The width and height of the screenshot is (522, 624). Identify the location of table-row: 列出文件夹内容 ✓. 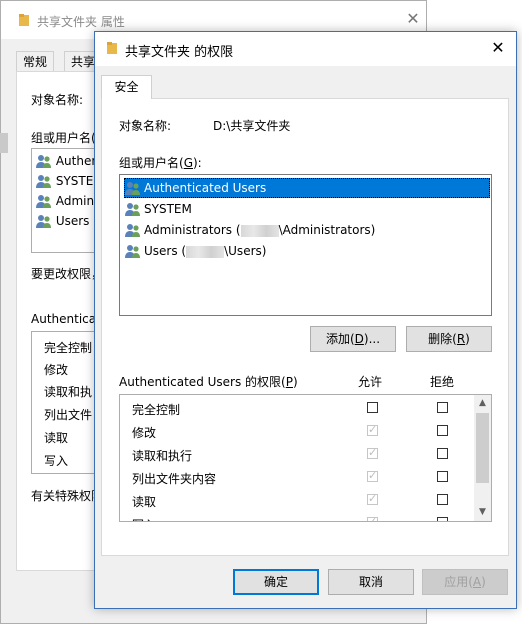
(297, 477).